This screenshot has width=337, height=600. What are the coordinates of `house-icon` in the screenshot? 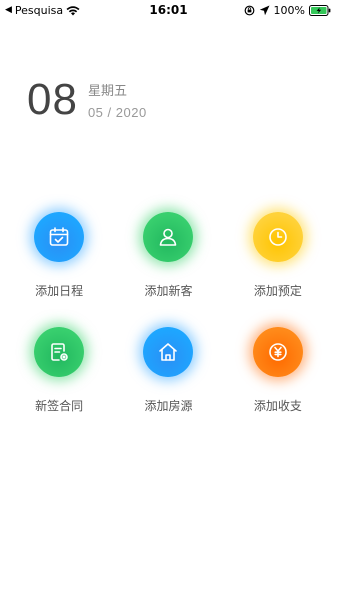 It's located at (168, 352).